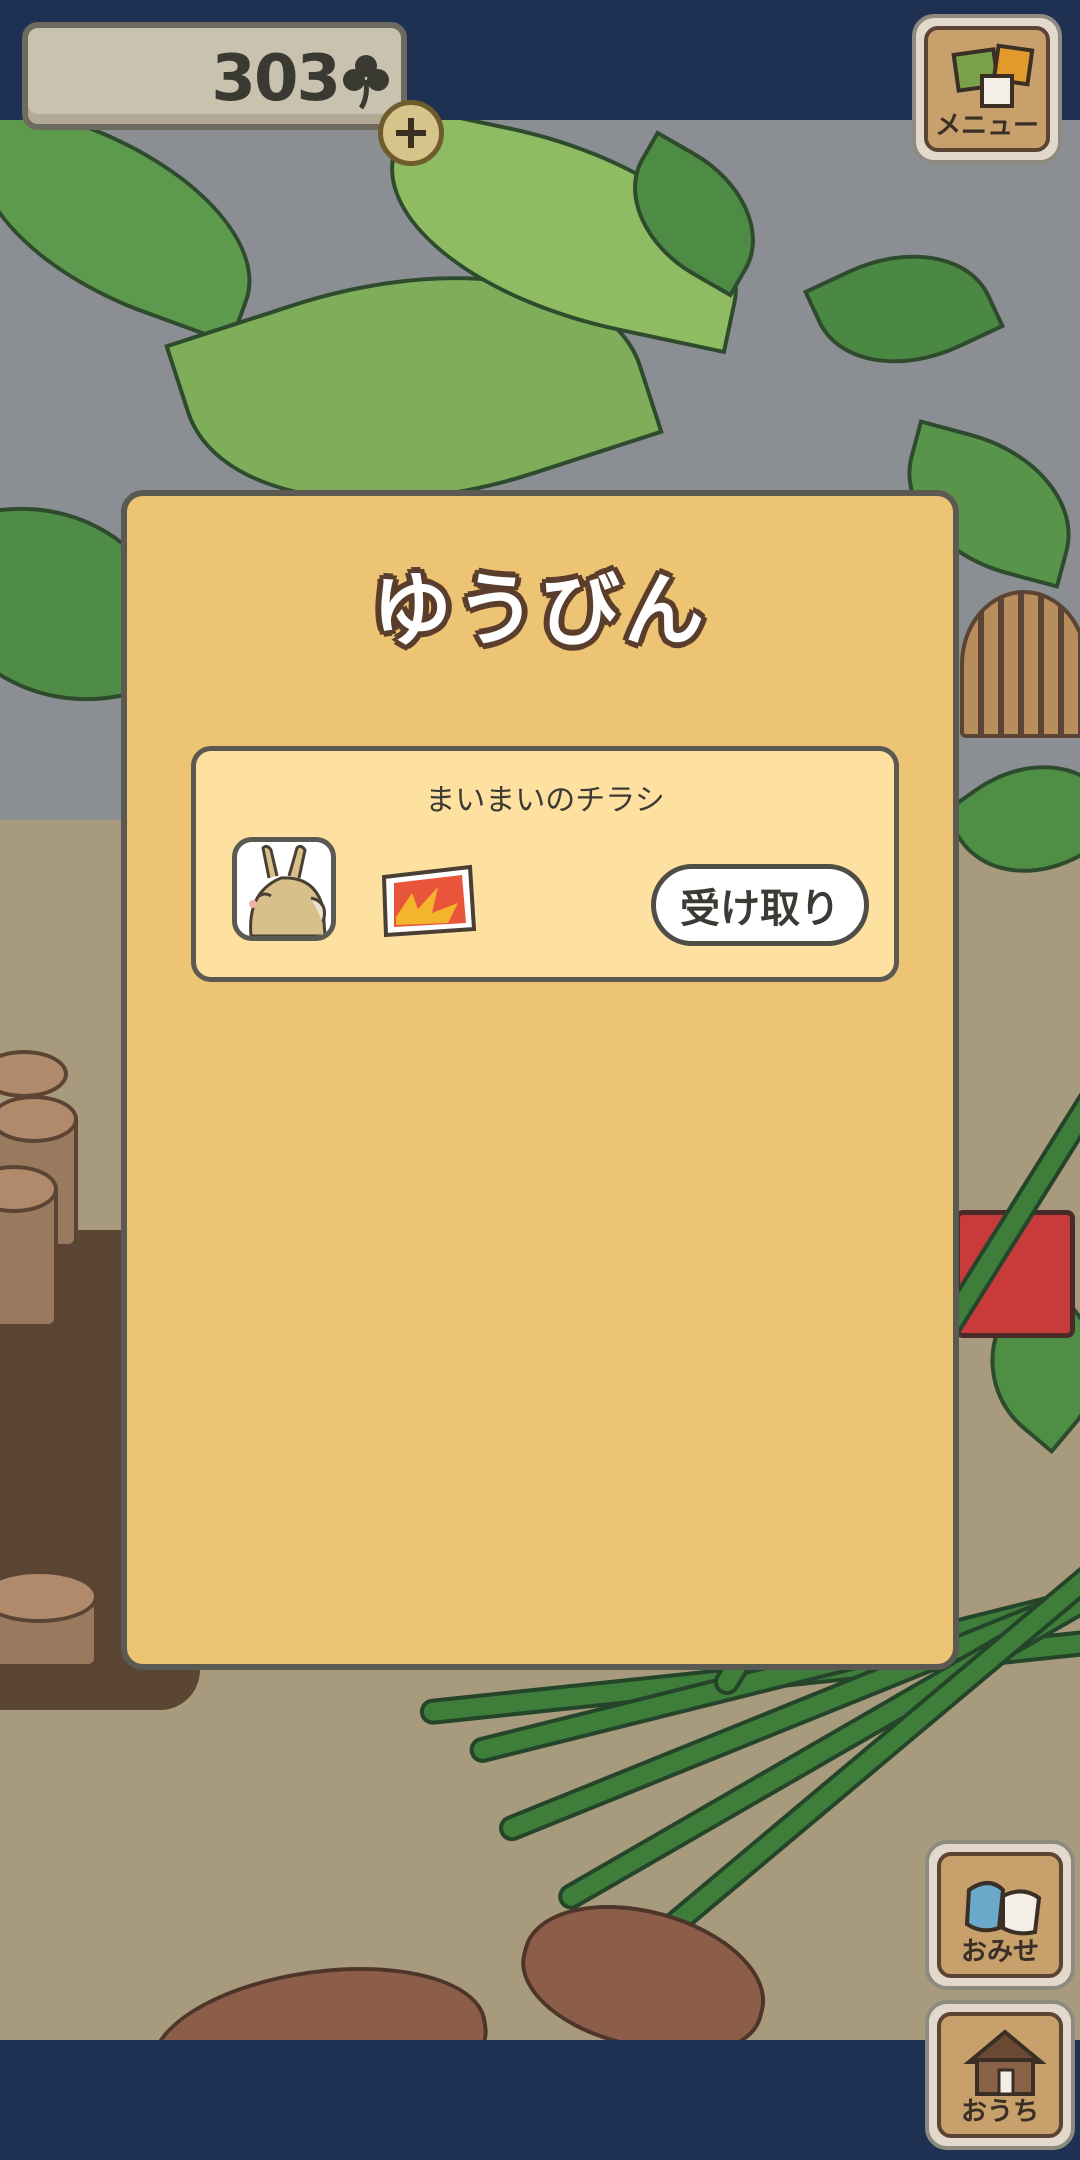 The height and width of the screenshot is (2160, 1080). I want to click on menu-button-face: メニュー, so click(987, 89).